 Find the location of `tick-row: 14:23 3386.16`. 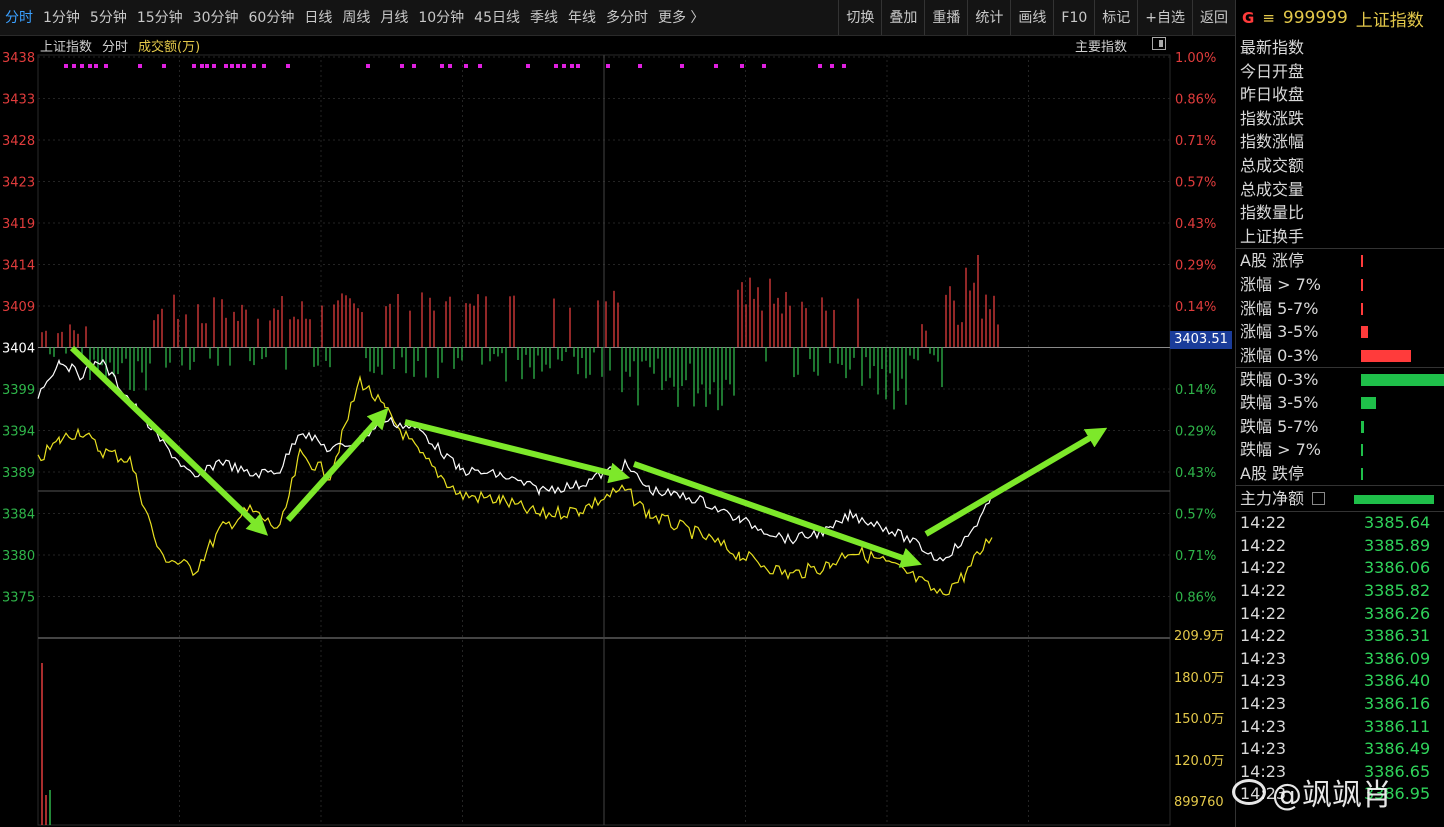

tick-row: 14:23 3386.16 is located at coordinates (1340, 704).